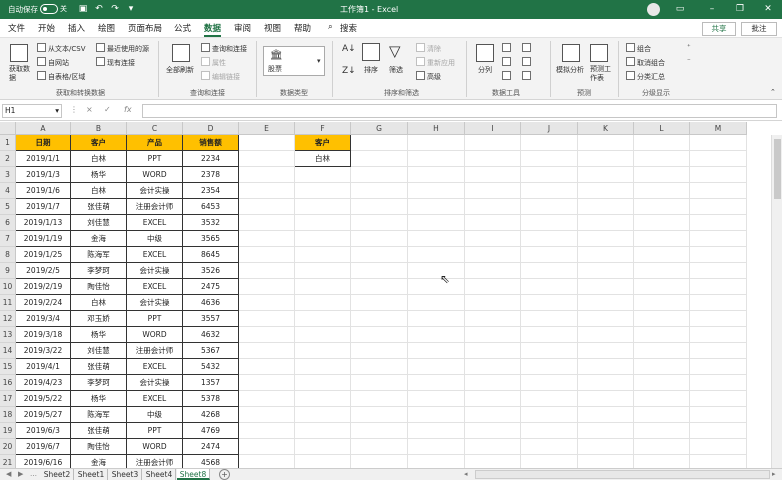 The height and width of the screenshot is (480, 782). What do you see at coordinates (131, 9) in the screenshot?
I see `customize-icon: ▾` at bounding box center [131, 9].